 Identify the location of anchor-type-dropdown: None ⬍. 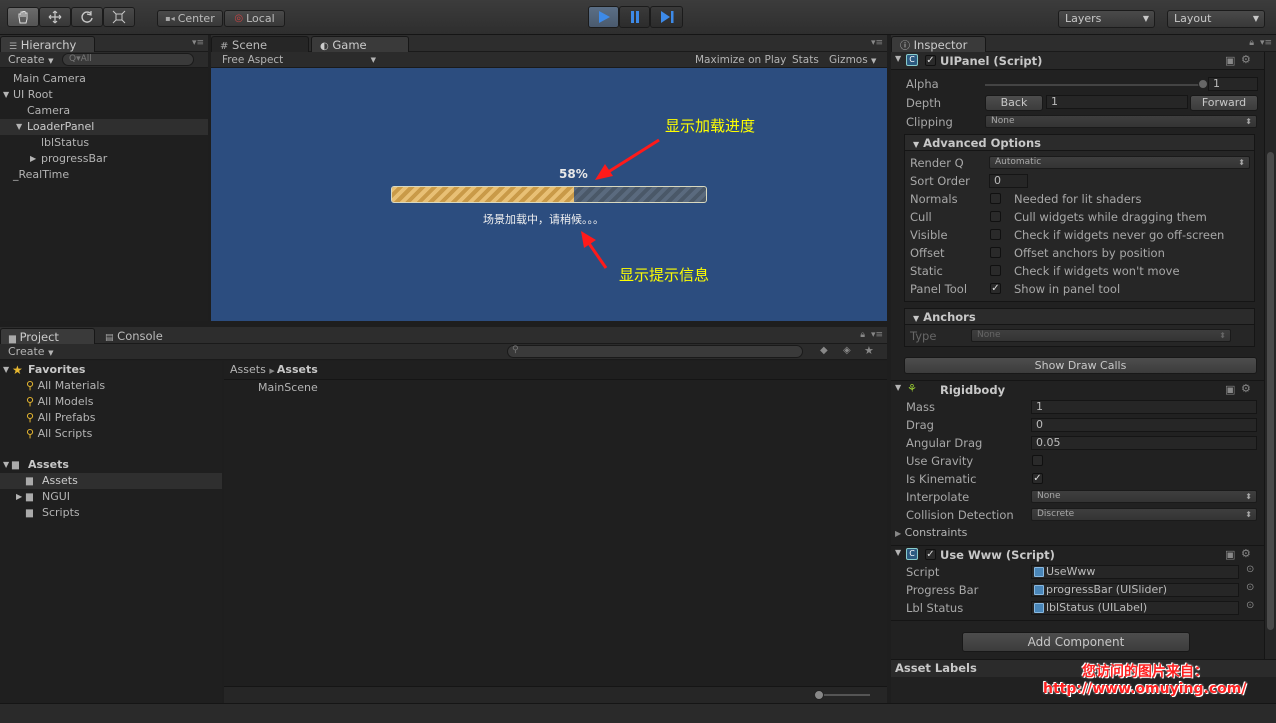
(1101, 335).